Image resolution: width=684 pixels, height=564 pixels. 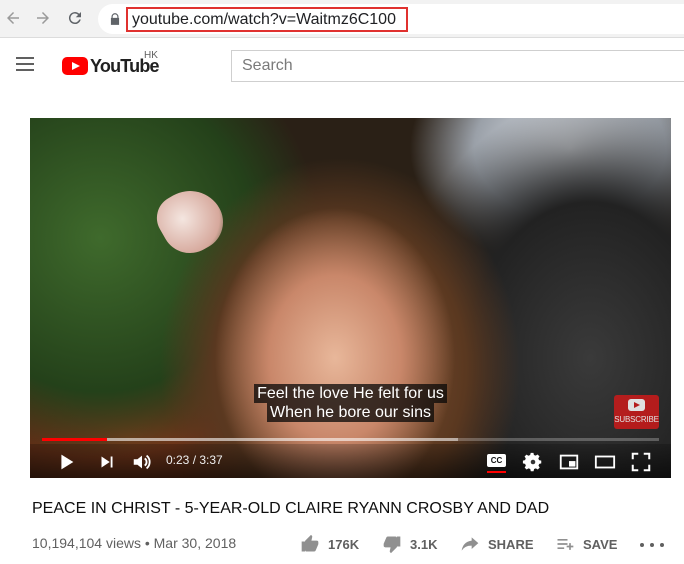 I want to click on subscribe-watermark-label: SUBSCRIBE, so click(x=636, y=419).